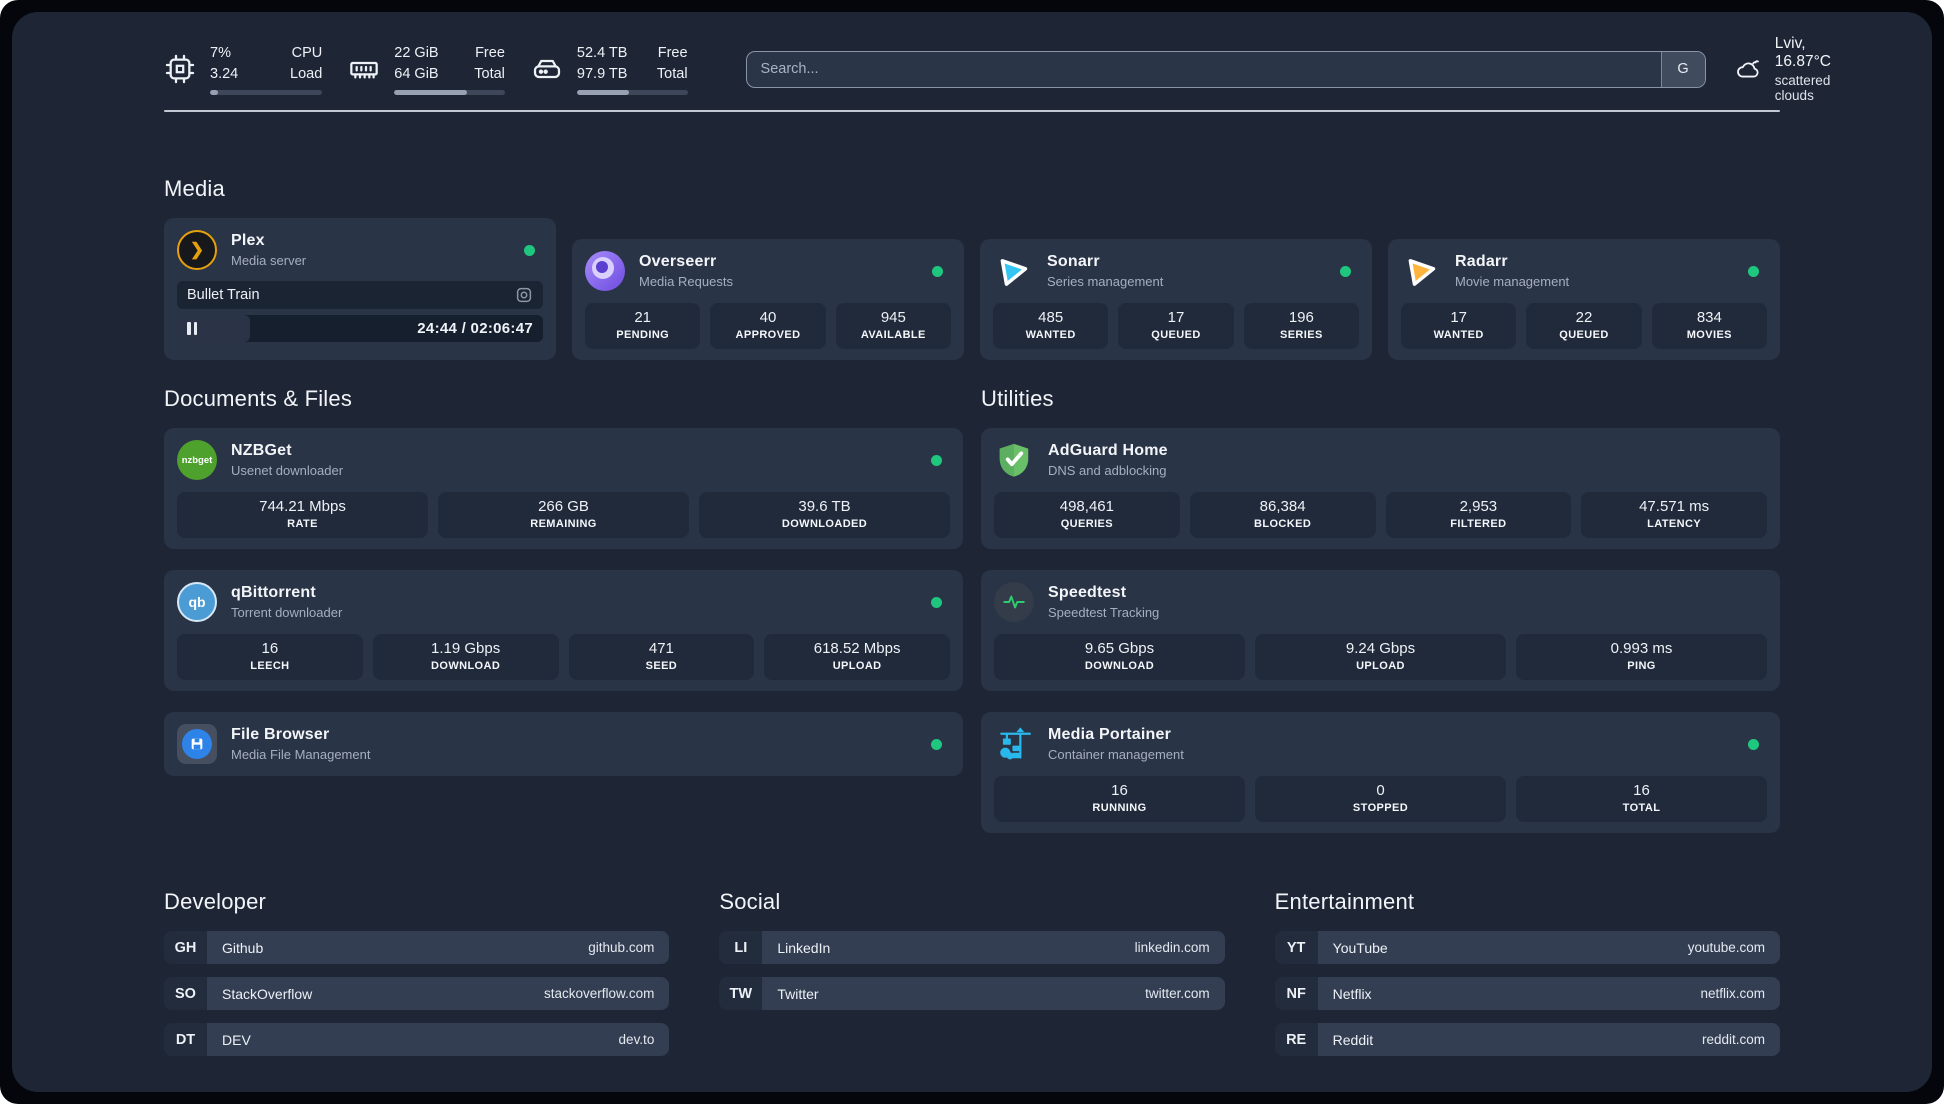 The width and height of the screenshot is (1944, 1104). Describe the element at coordinates (741, 947) in the screenshot. I see `link-abbr: LI` at that location.